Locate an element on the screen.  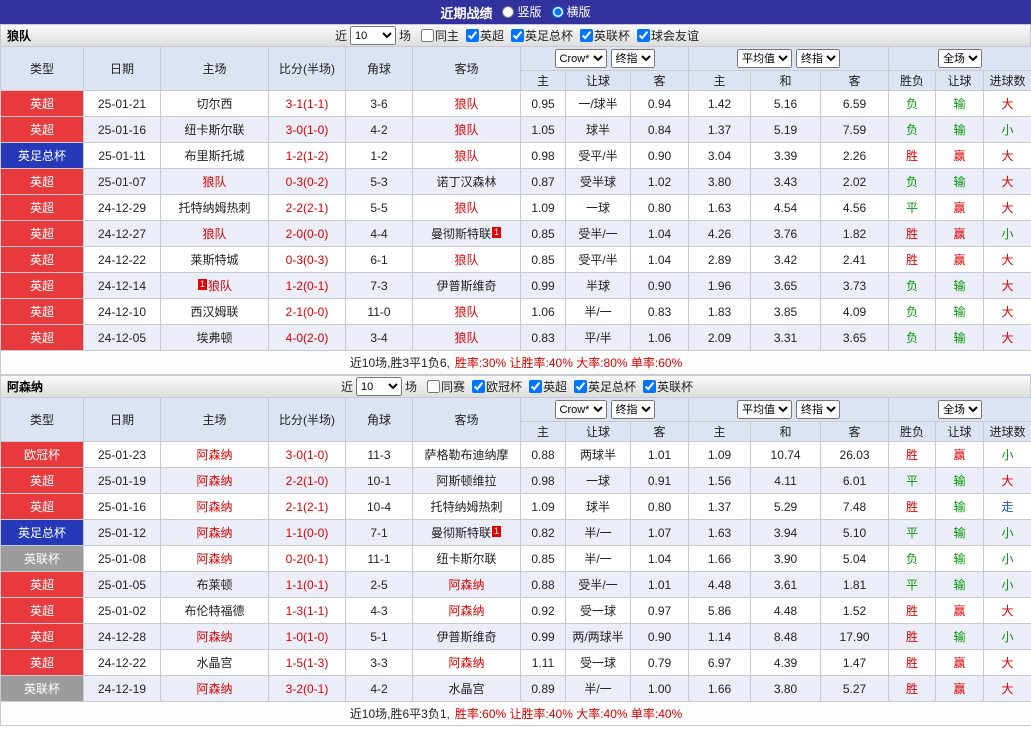
away-team-cell: 阿斯顿维拉 is located at coordinates (466, 480).